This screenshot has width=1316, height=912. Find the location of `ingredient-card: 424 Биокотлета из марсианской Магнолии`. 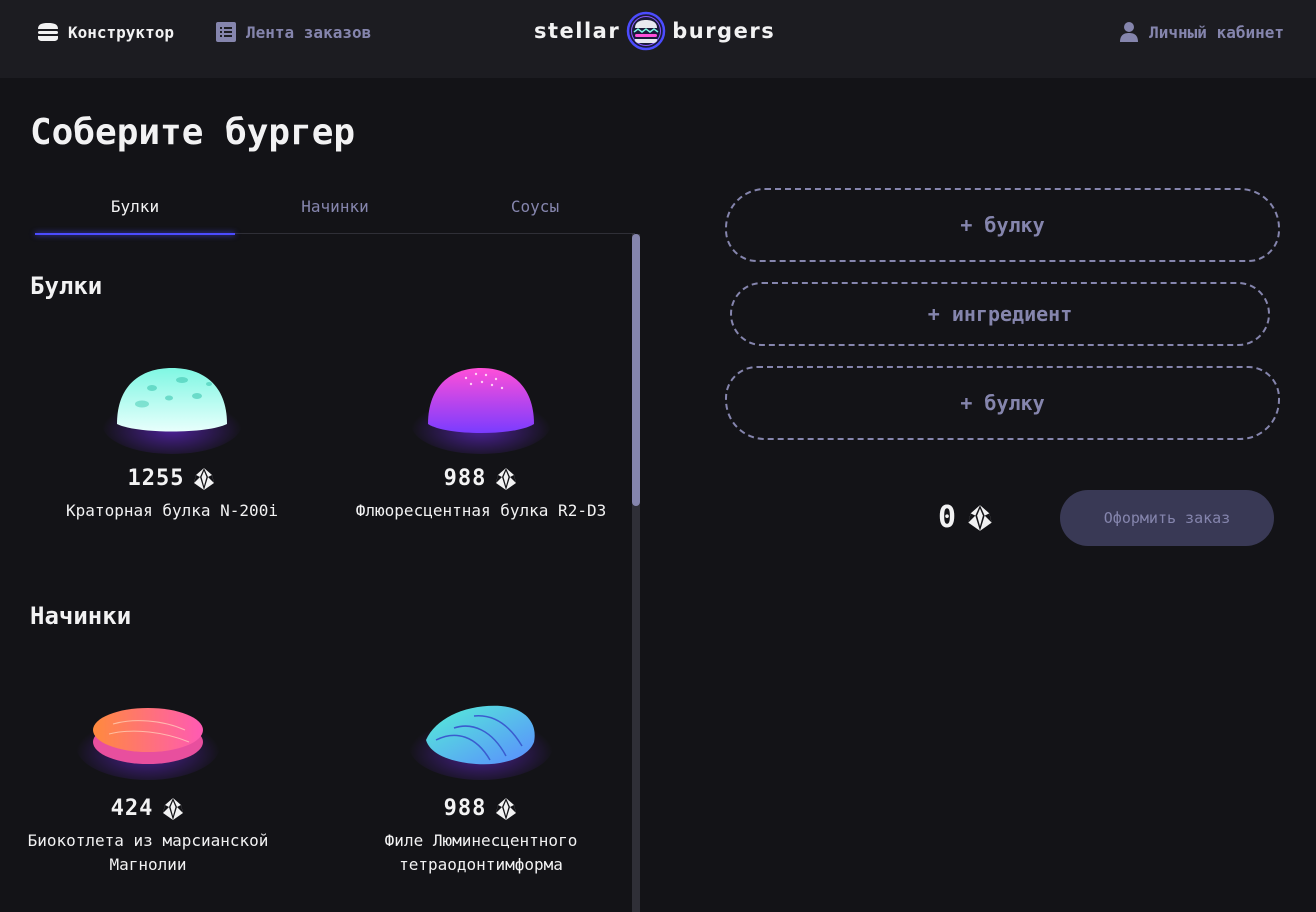

ingredient-card: 424 Биокотлета из марсианской Магнолии is located at coordinates (148, 780).